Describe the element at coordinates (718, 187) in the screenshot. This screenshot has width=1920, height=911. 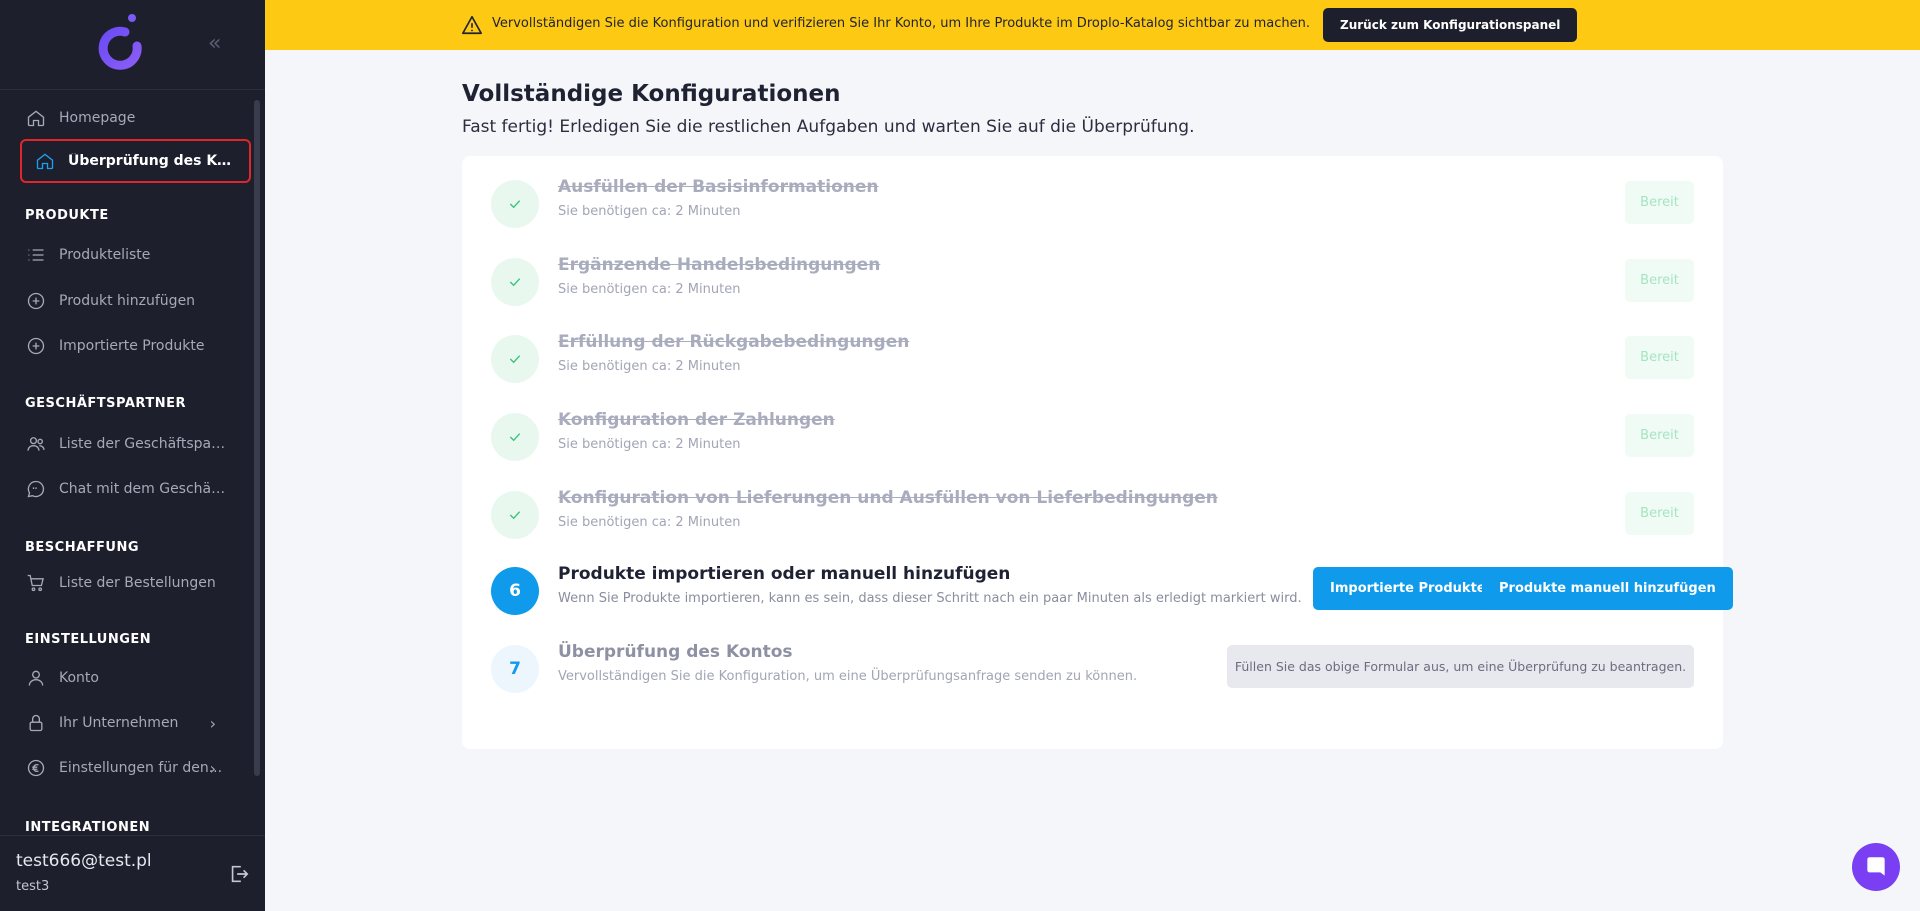
I see `step-title: Ausfüllen der Basisinformationen` at that location.